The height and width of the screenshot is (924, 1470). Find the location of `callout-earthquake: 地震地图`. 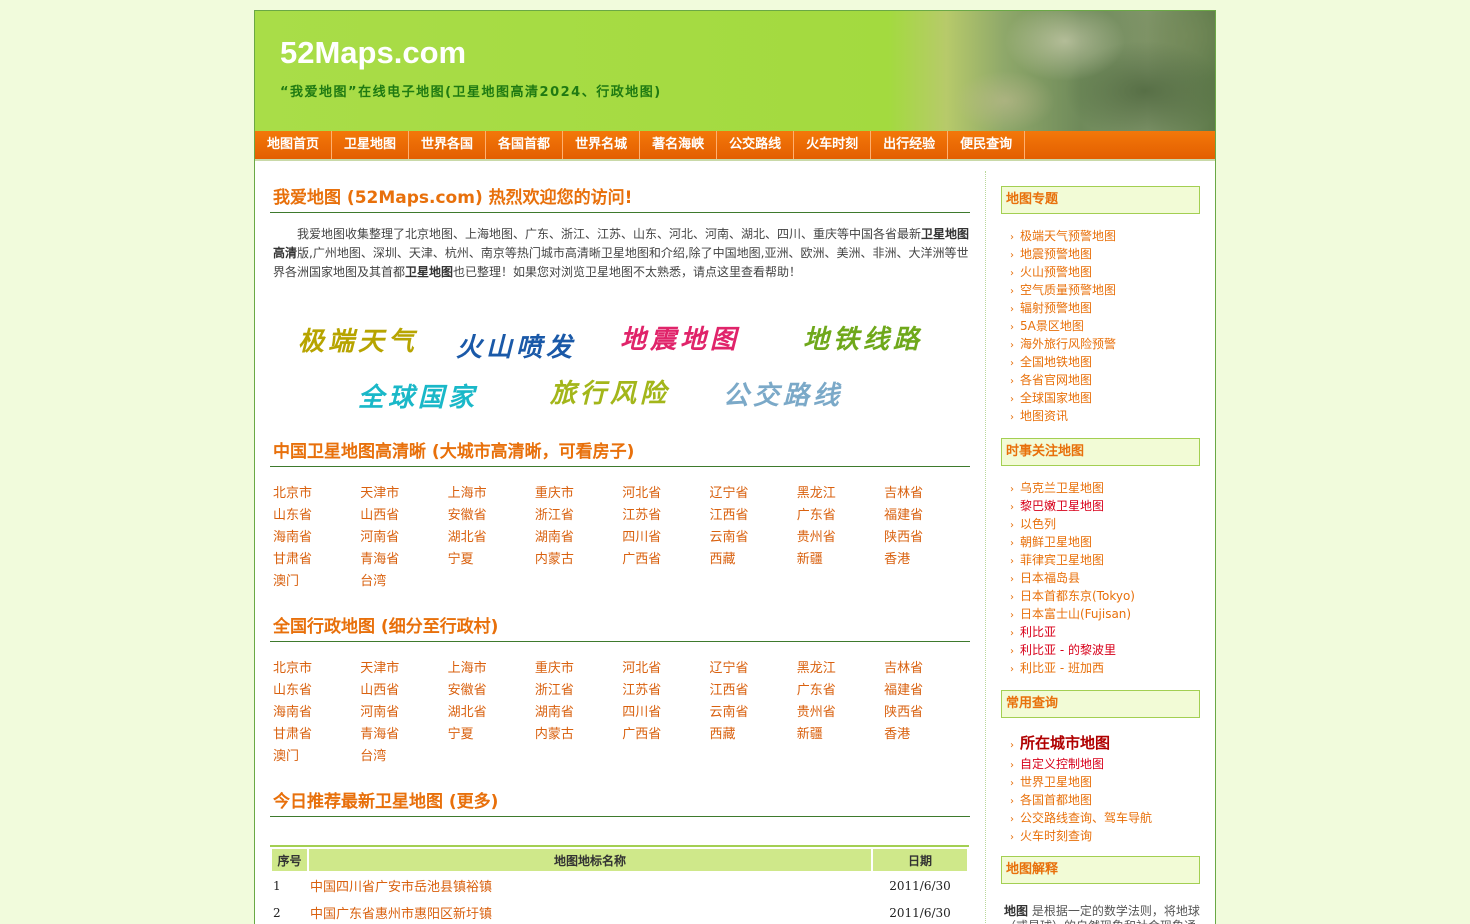

callout-earthquake: 地震地图 is located at coordinates (680, 337).